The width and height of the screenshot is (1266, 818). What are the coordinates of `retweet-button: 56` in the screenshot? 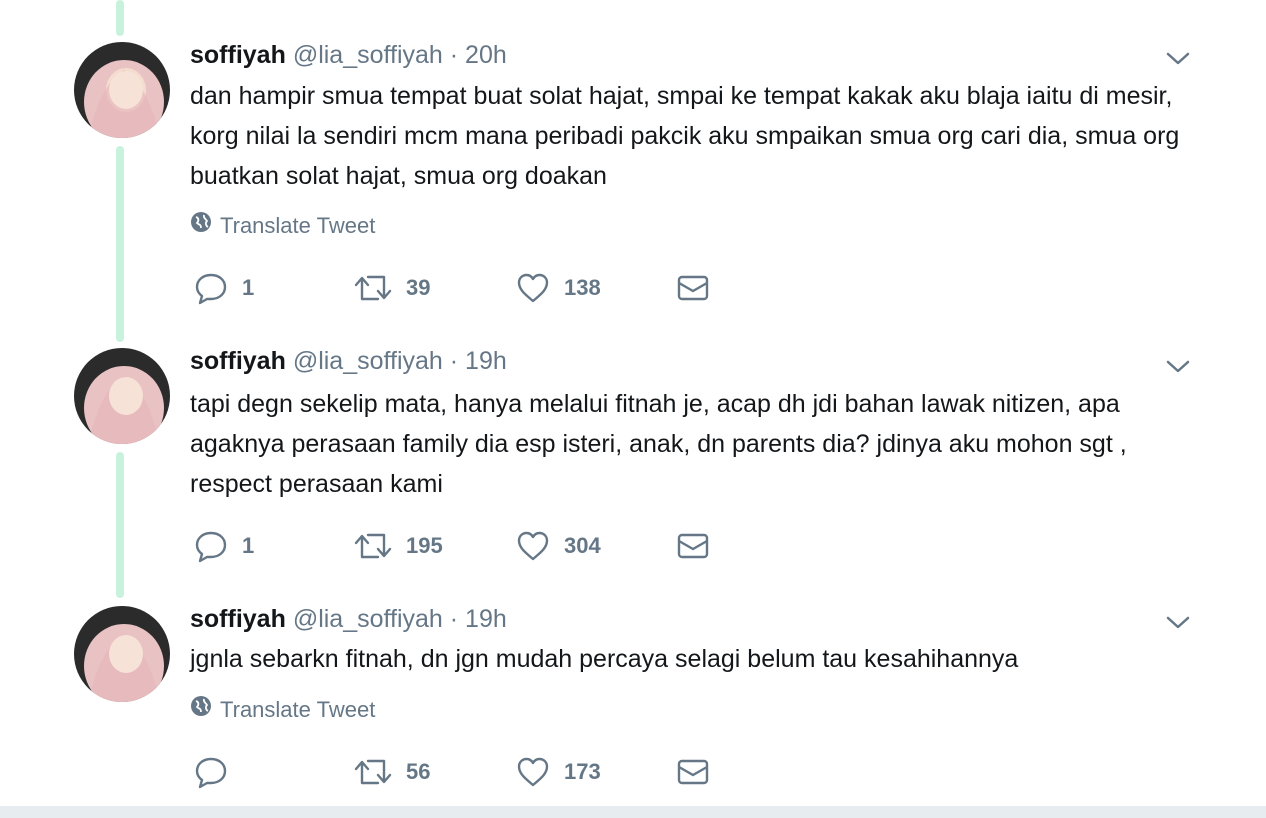 It's located at (392, 772).